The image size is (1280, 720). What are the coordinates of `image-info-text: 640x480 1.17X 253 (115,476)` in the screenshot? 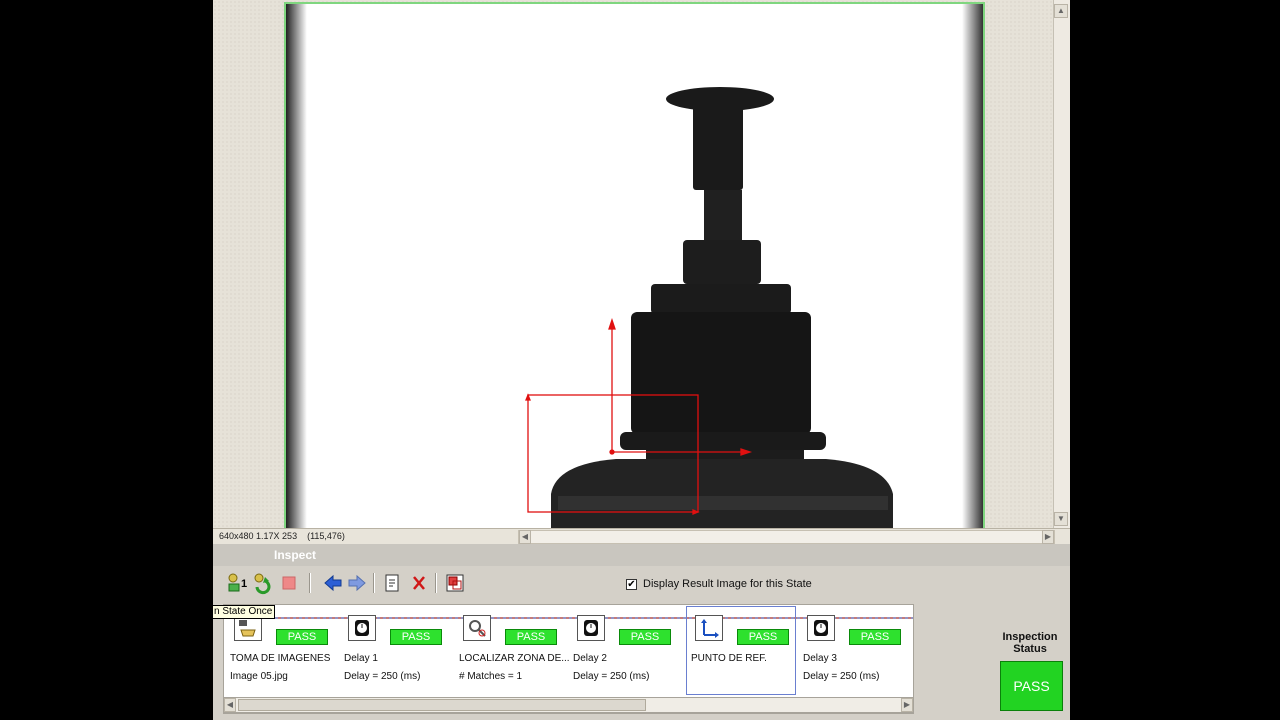 It's located at (282, 536).